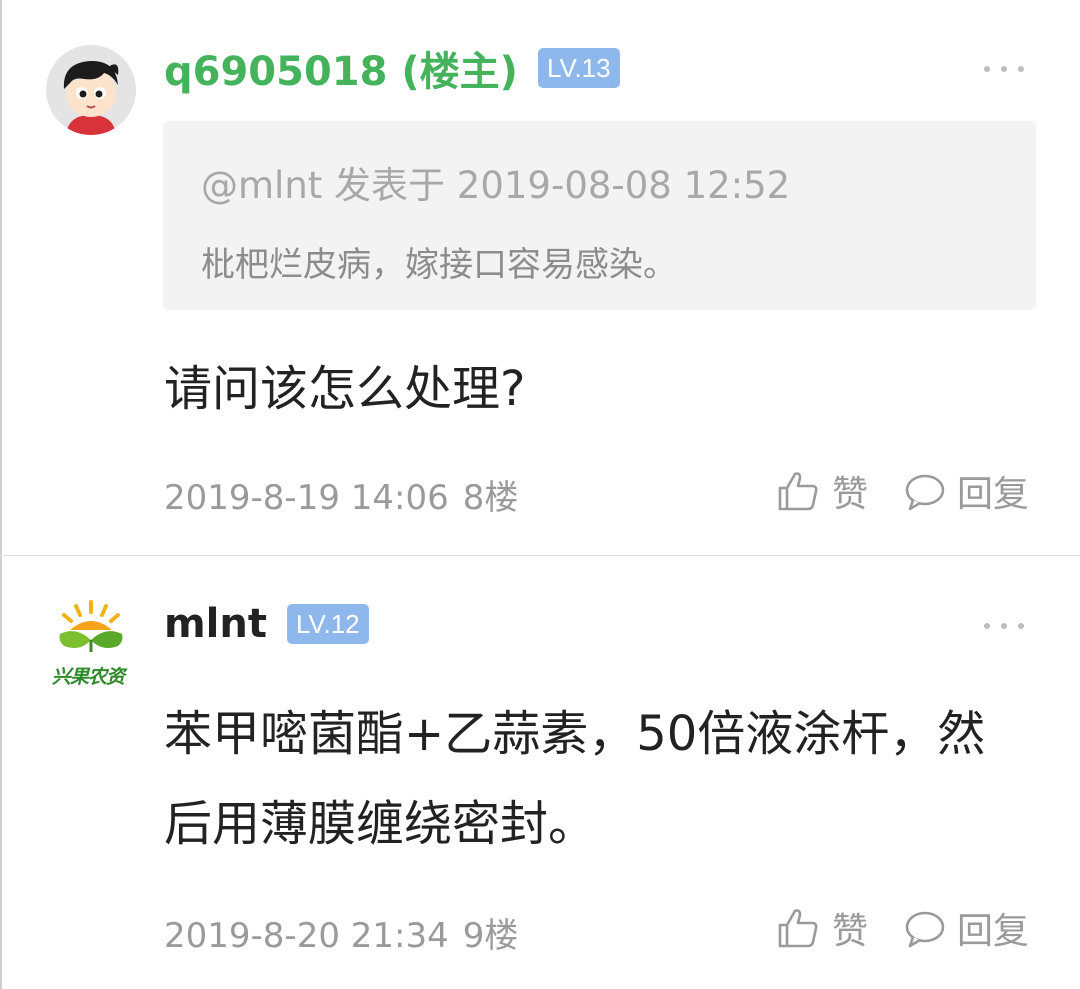 The width and height of the screenshot is (1080, 989). I want to click on post-content: 请问该怎么处理?, so click(345, 389).